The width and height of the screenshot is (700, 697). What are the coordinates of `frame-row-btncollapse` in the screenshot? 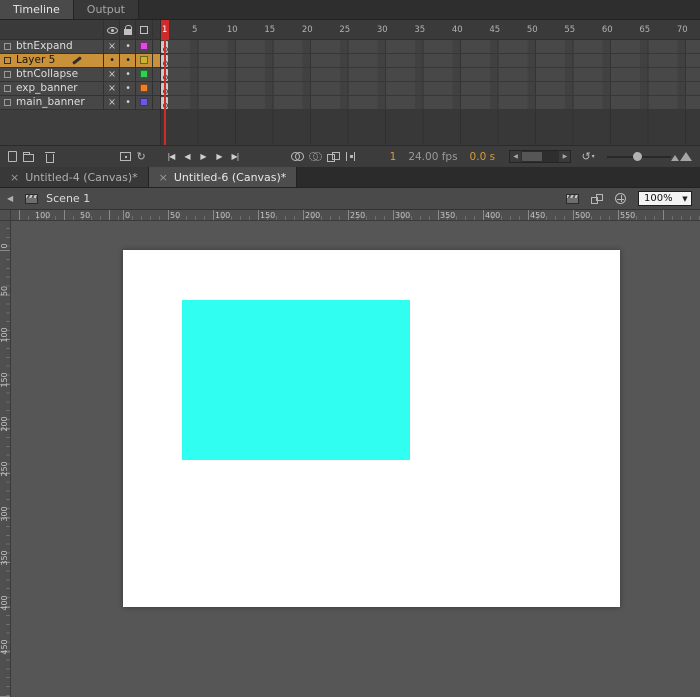 It's located at (430, 75).